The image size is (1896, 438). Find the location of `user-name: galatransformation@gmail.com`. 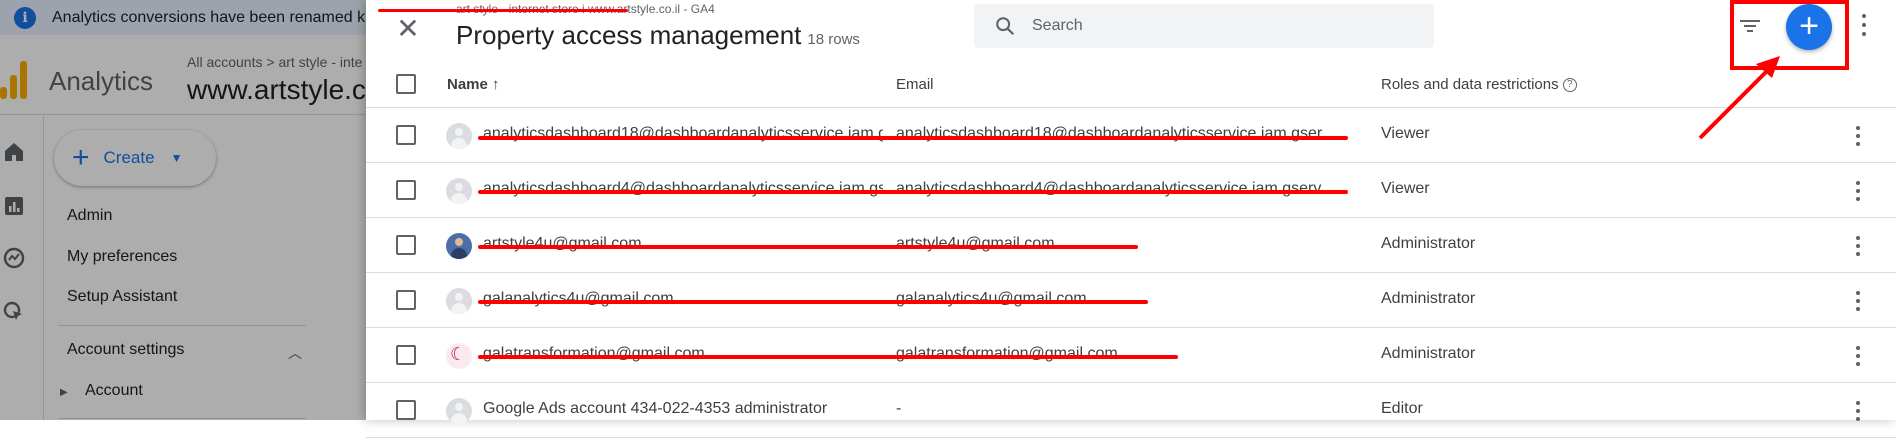

user-name: galatransformation@gmail.com is located at coordinates (594, 353).